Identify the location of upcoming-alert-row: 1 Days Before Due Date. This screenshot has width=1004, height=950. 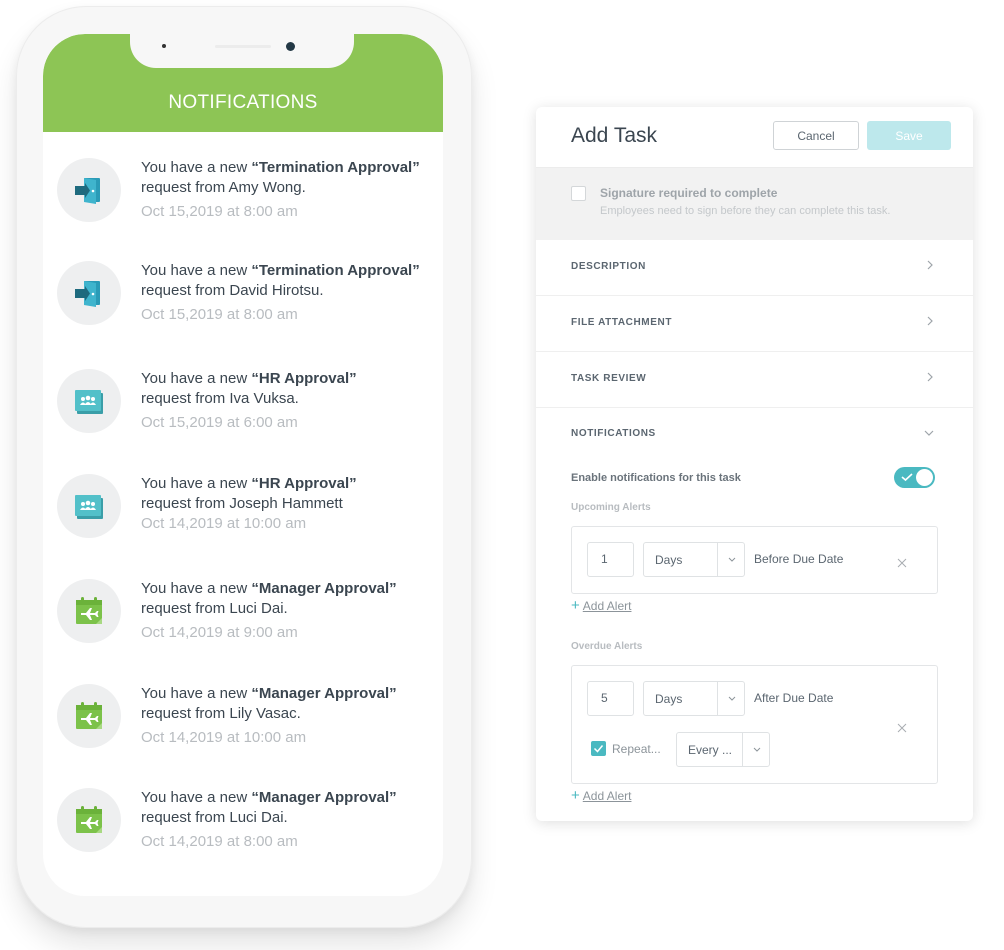
(754, 560).